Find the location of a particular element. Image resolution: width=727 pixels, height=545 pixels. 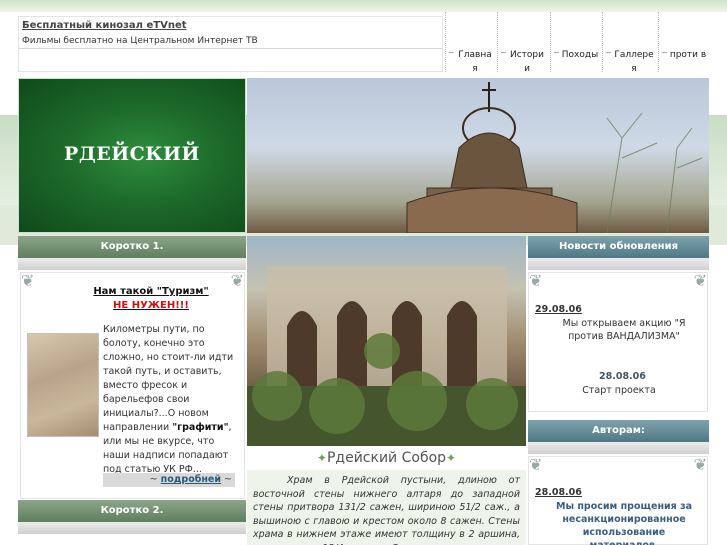

nav-item-hikes: ~ Походы is located at coordinates (576, 42).